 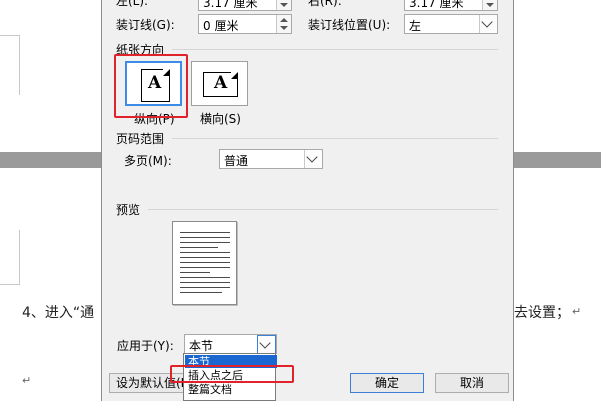 What do you see at coordinates (323, 209) in the screenshot?
I see `preview-divider` at bounding box center [323, 209].